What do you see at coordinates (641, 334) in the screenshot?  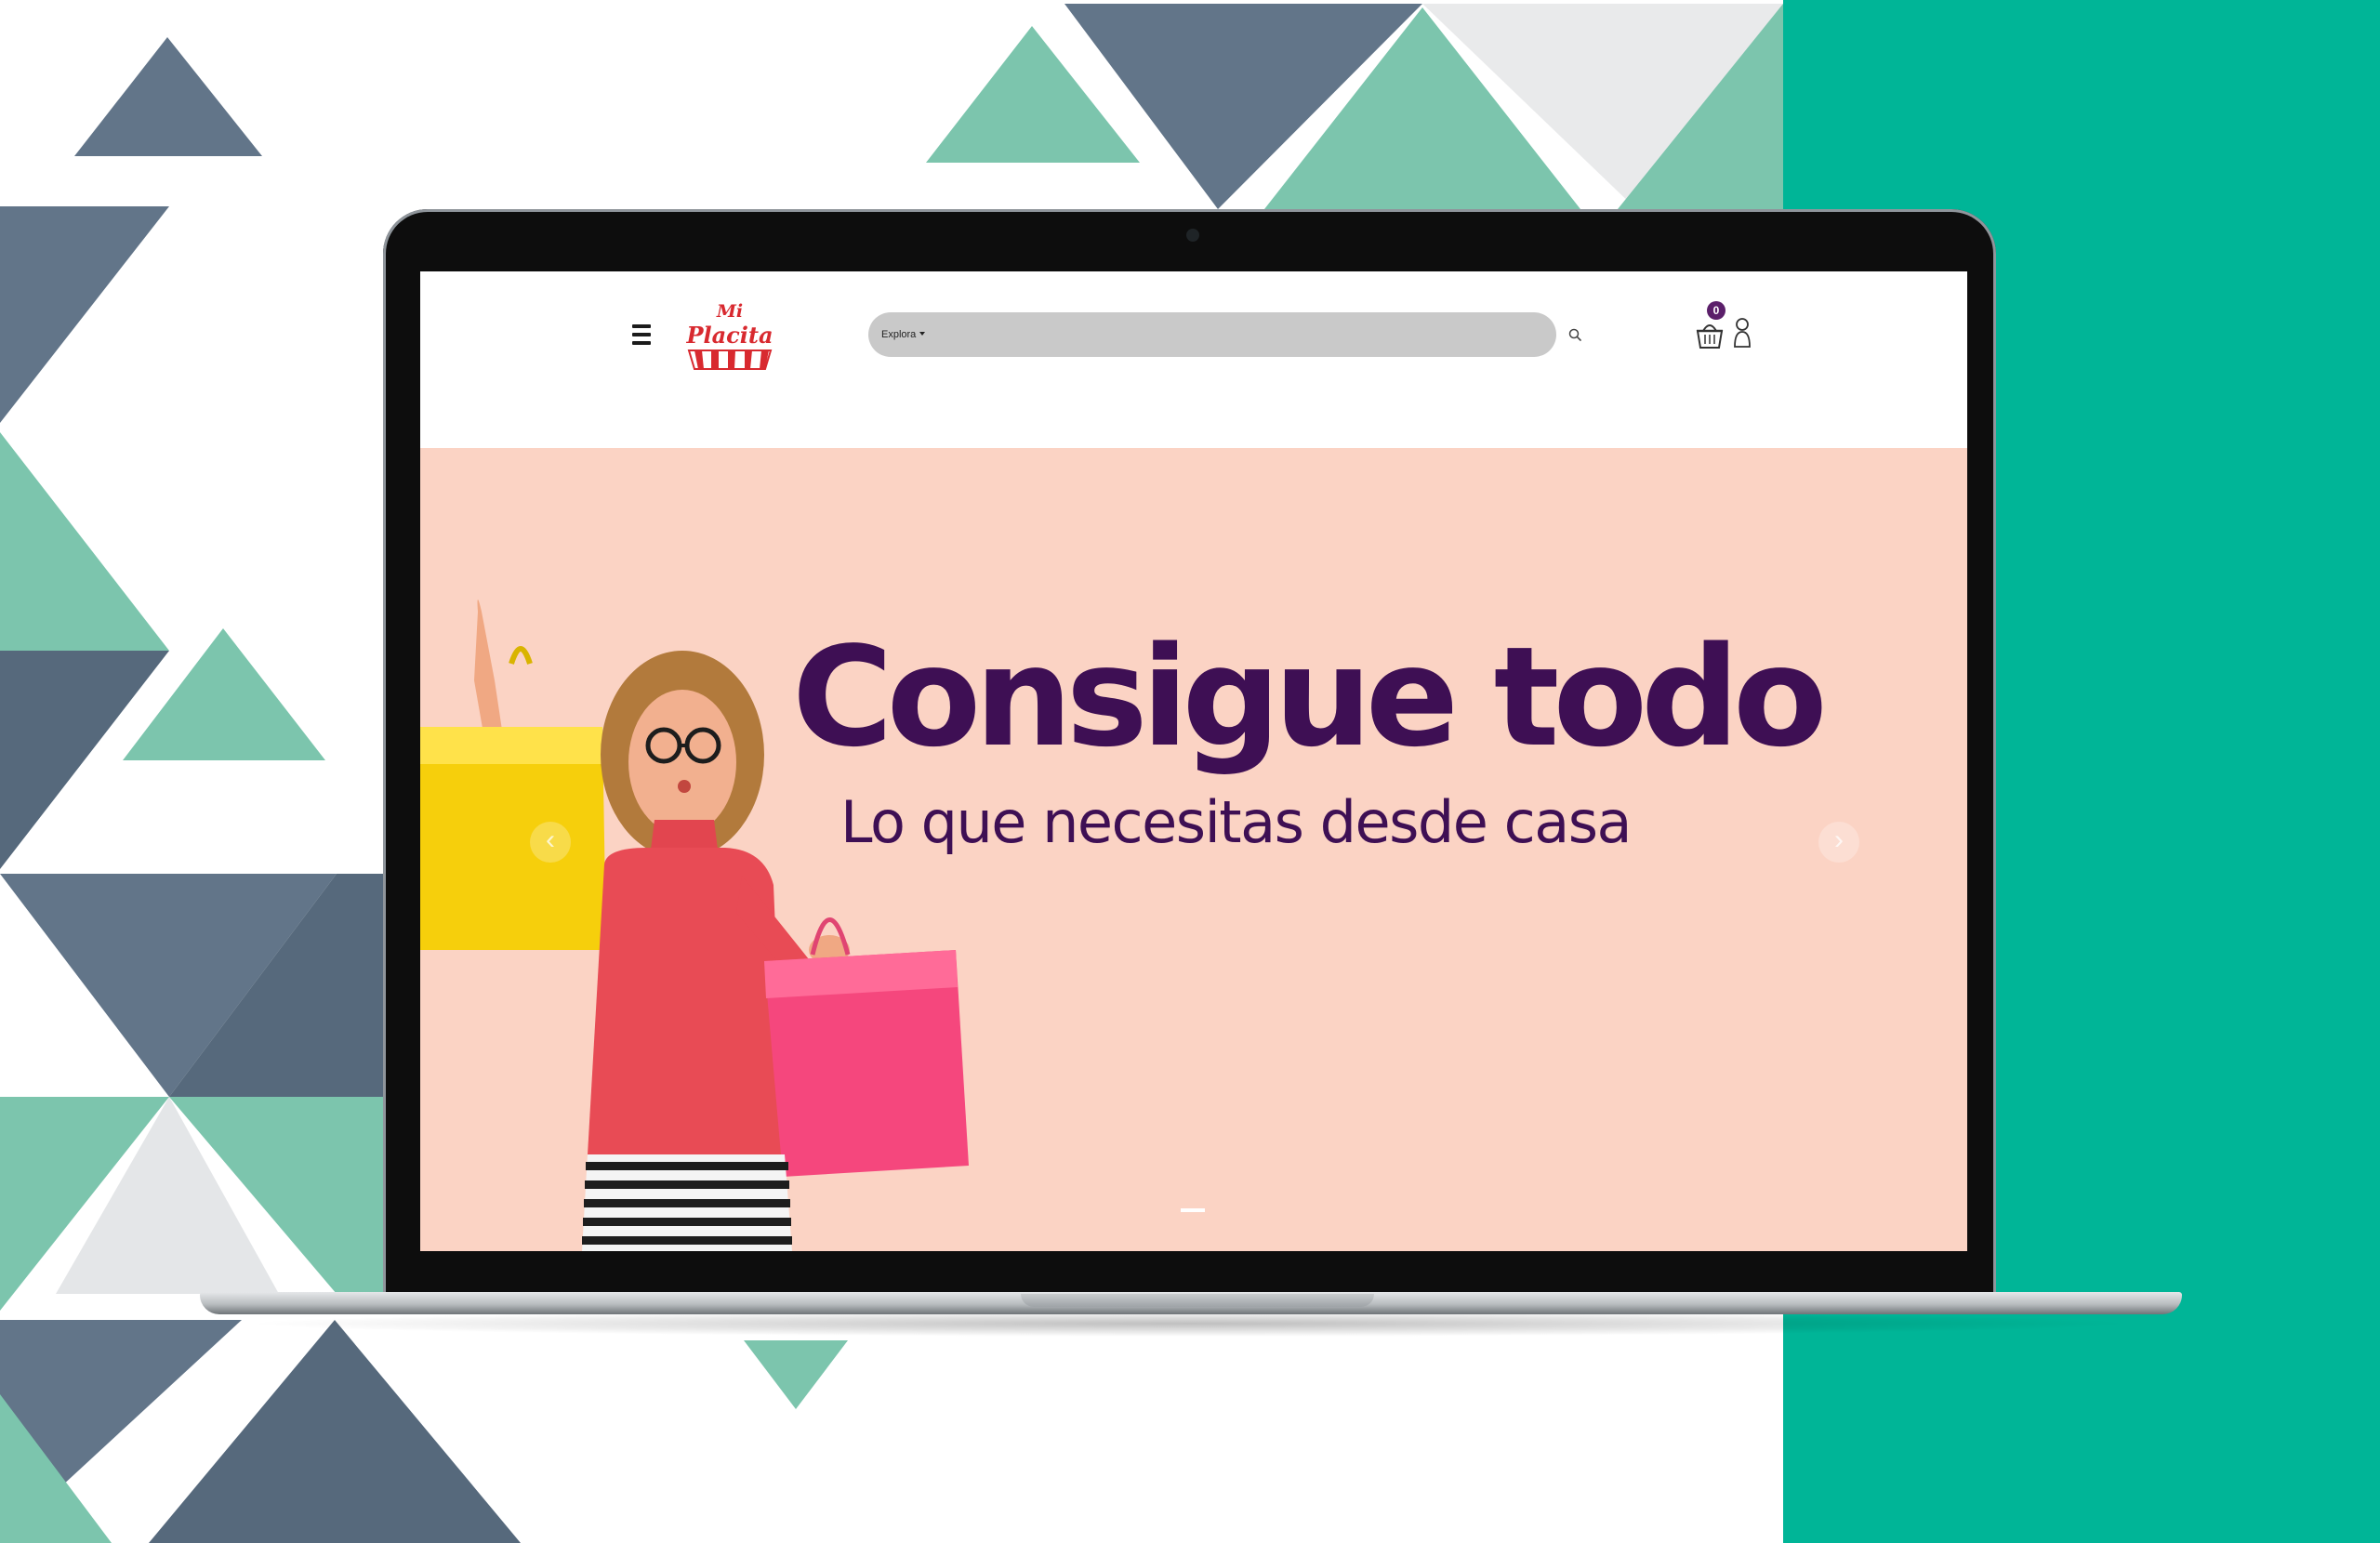 I see `hamburger-icon` at bounding box center [641, 334].